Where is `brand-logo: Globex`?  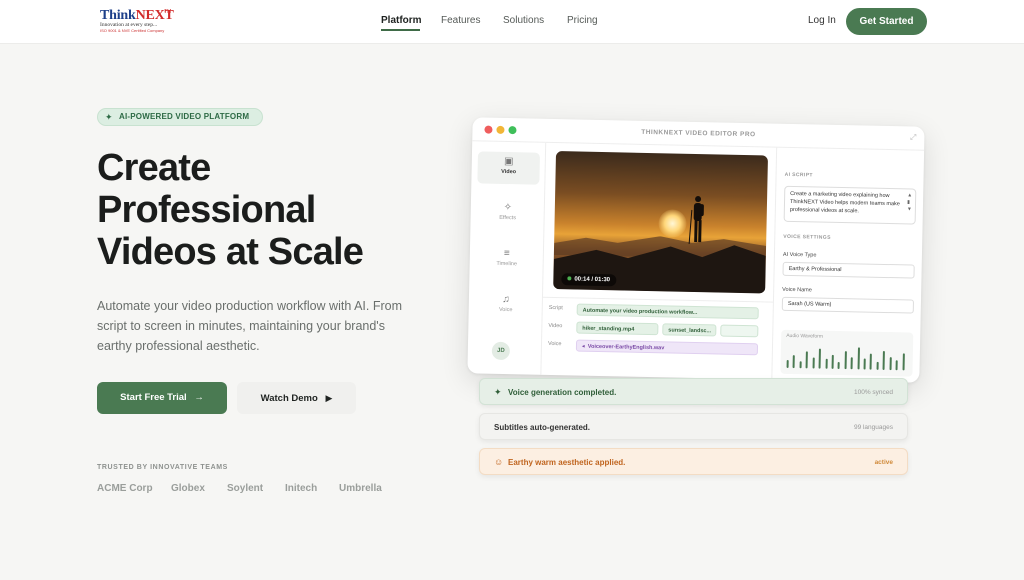
brand-logo: Globex is located at coordinates (188, 488).